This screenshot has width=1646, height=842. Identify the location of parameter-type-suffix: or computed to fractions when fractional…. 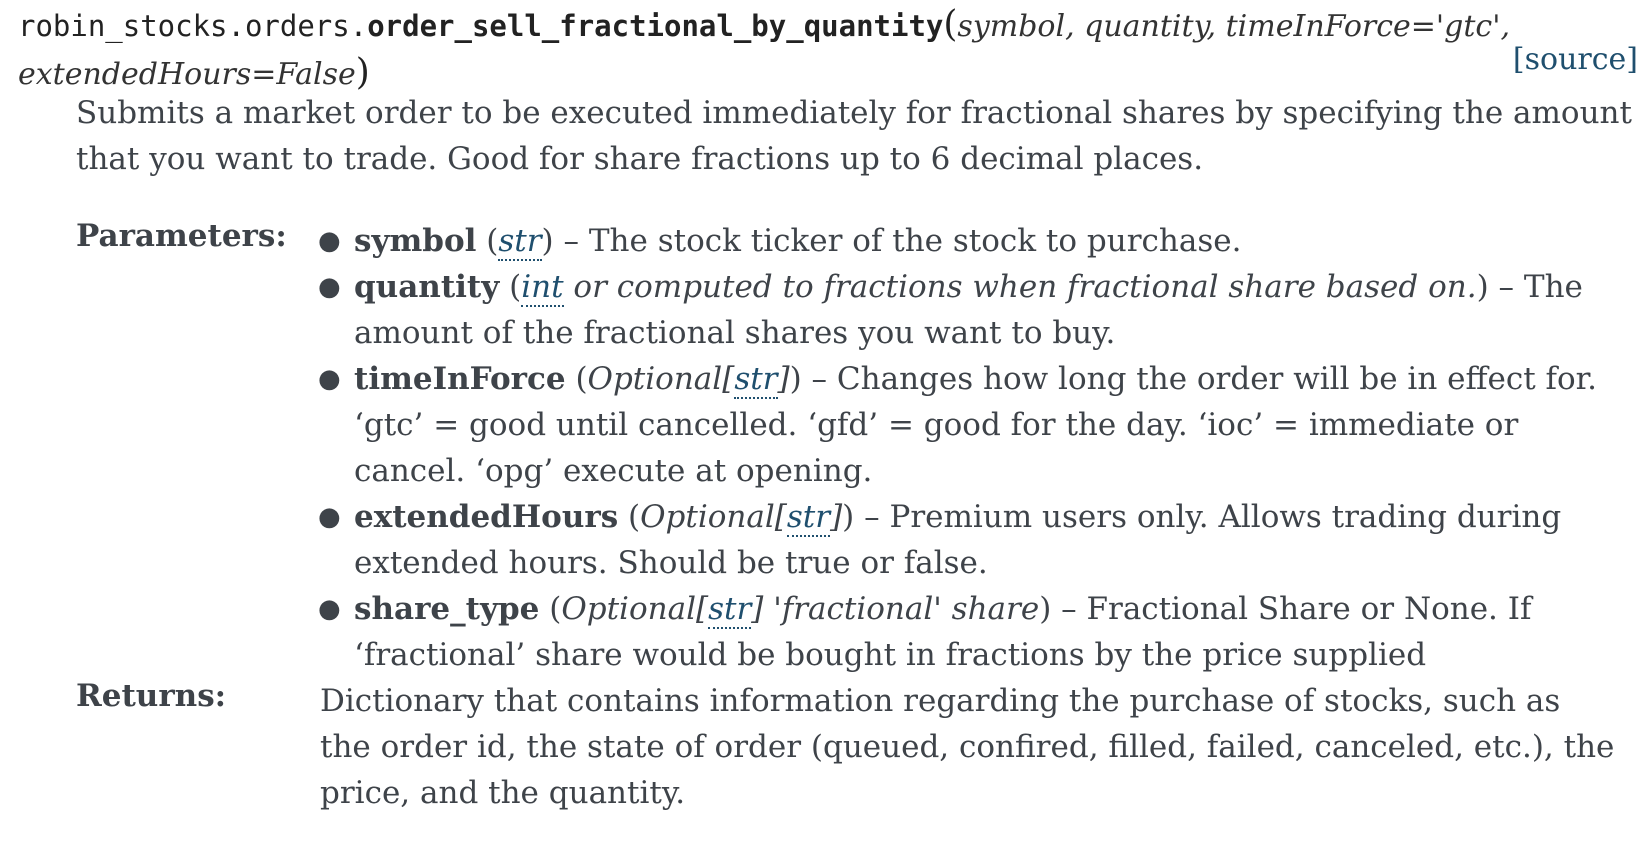
(1020, 287).